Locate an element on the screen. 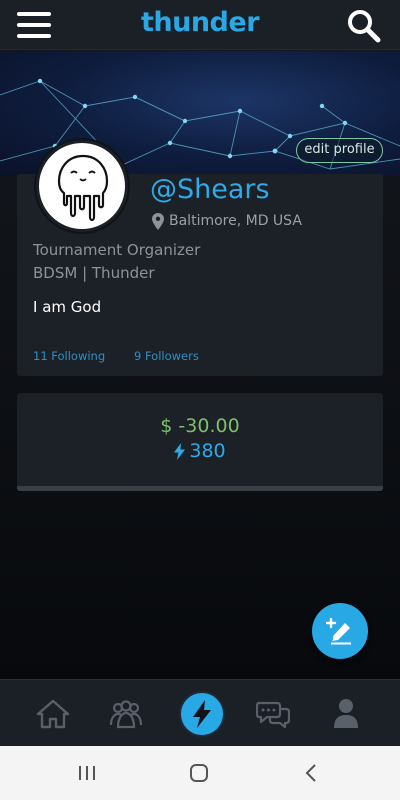  location-text: Baltimore, MD USA is located at coordinates (235, 221).